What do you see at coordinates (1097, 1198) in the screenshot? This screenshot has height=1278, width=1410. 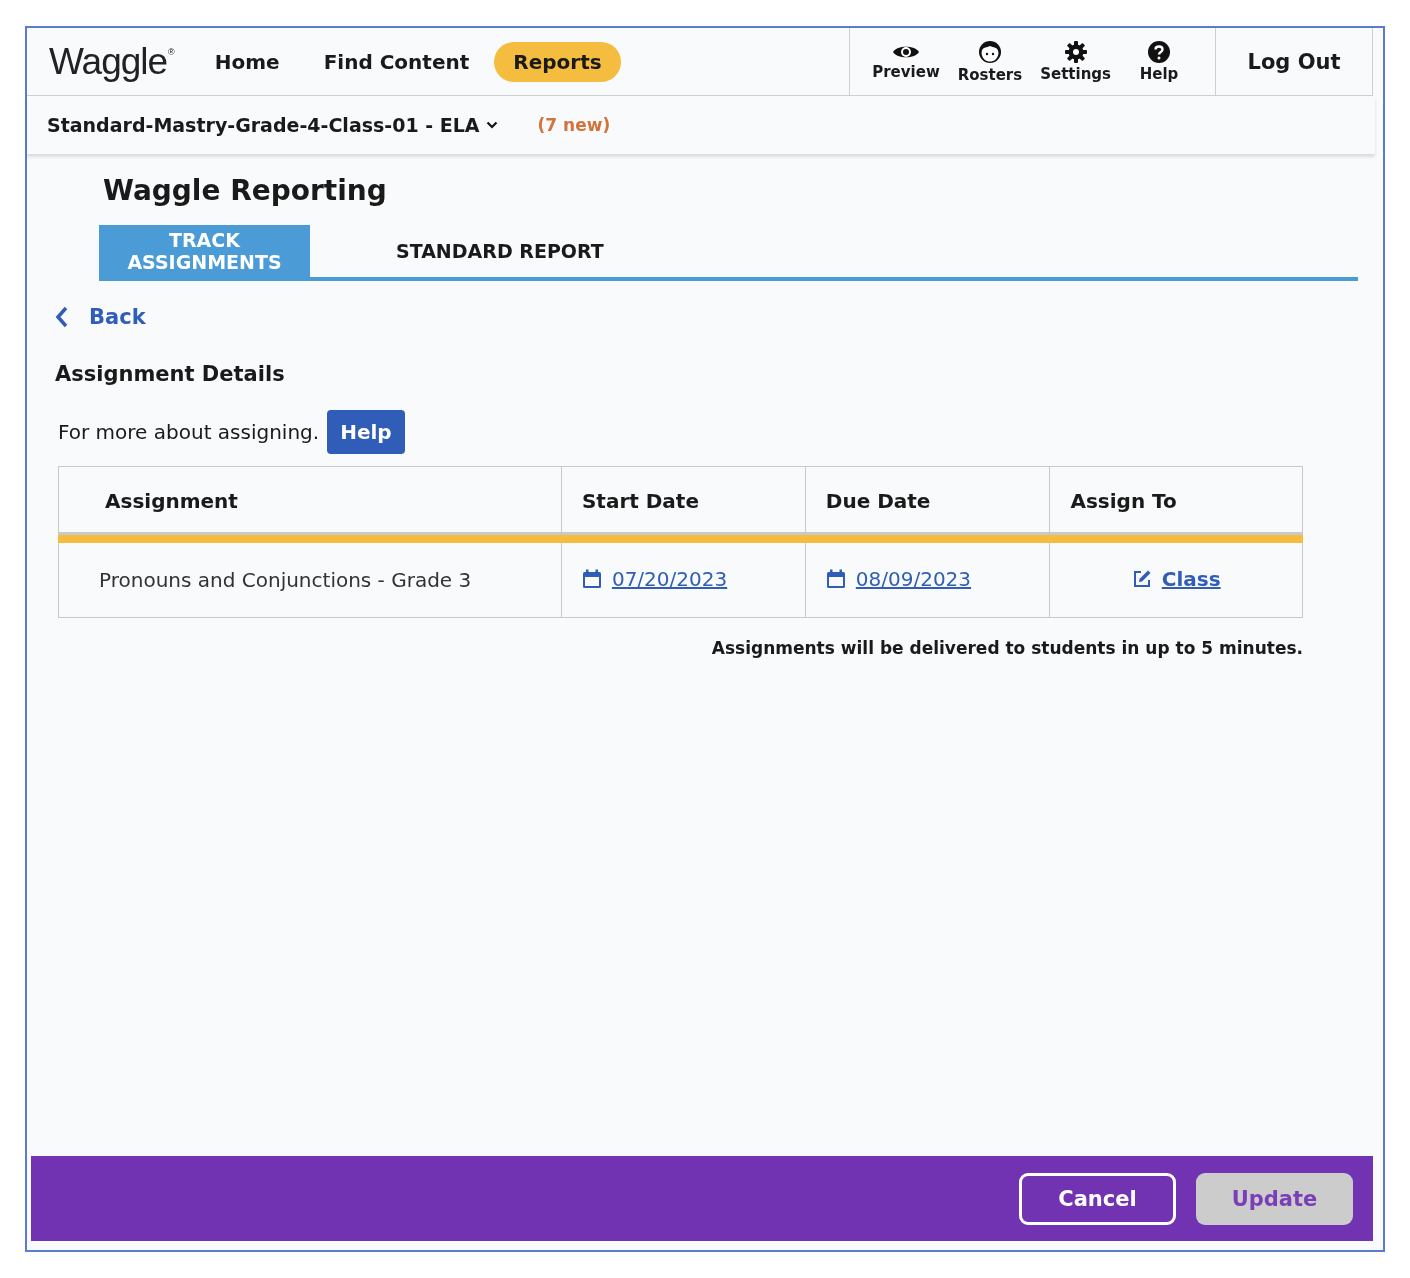 I see `outline-button: Cancel` at bounding box center [1097, 1198].